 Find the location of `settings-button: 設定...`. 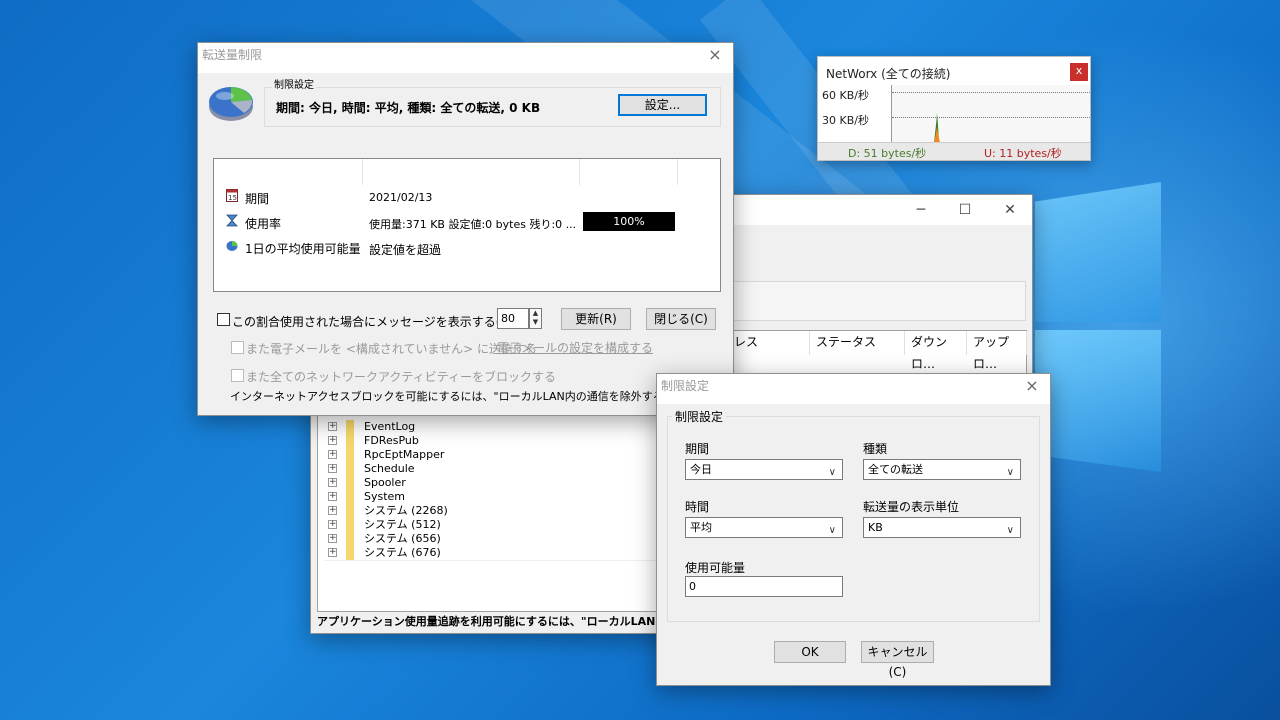

settings-button: 設定... is located at coordinates (662, 105).